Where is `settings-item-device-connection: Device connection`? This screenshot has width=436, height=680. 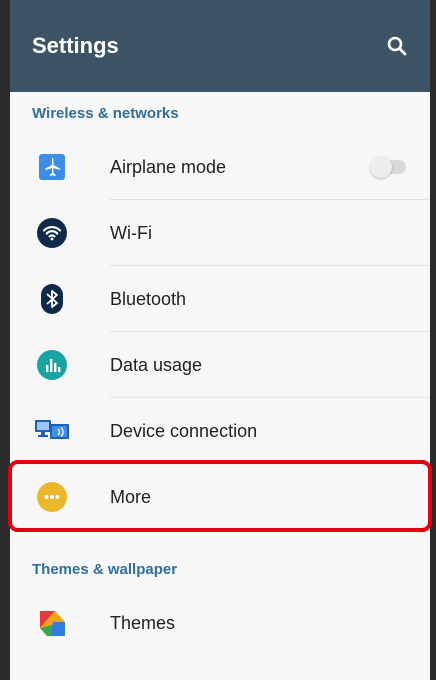 settings-item-device-connection: Device connection is located at coordinates (220, 431).